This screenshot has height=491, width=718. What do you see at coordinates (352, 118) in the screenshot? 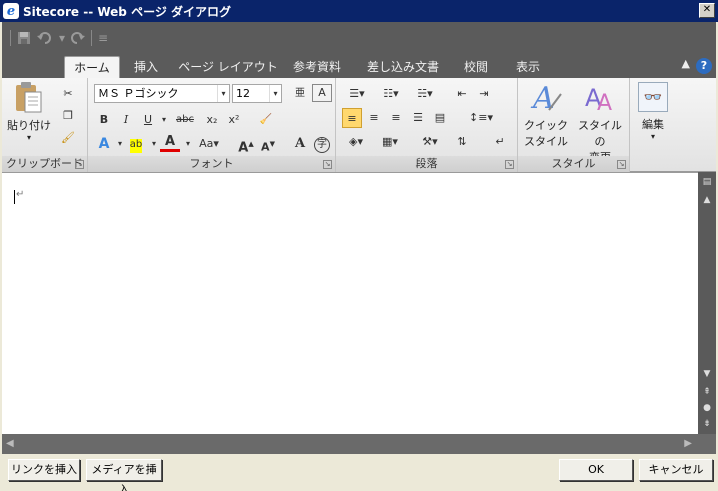
I see `align-left-icon: ≡` at bounding box center [352, 118].